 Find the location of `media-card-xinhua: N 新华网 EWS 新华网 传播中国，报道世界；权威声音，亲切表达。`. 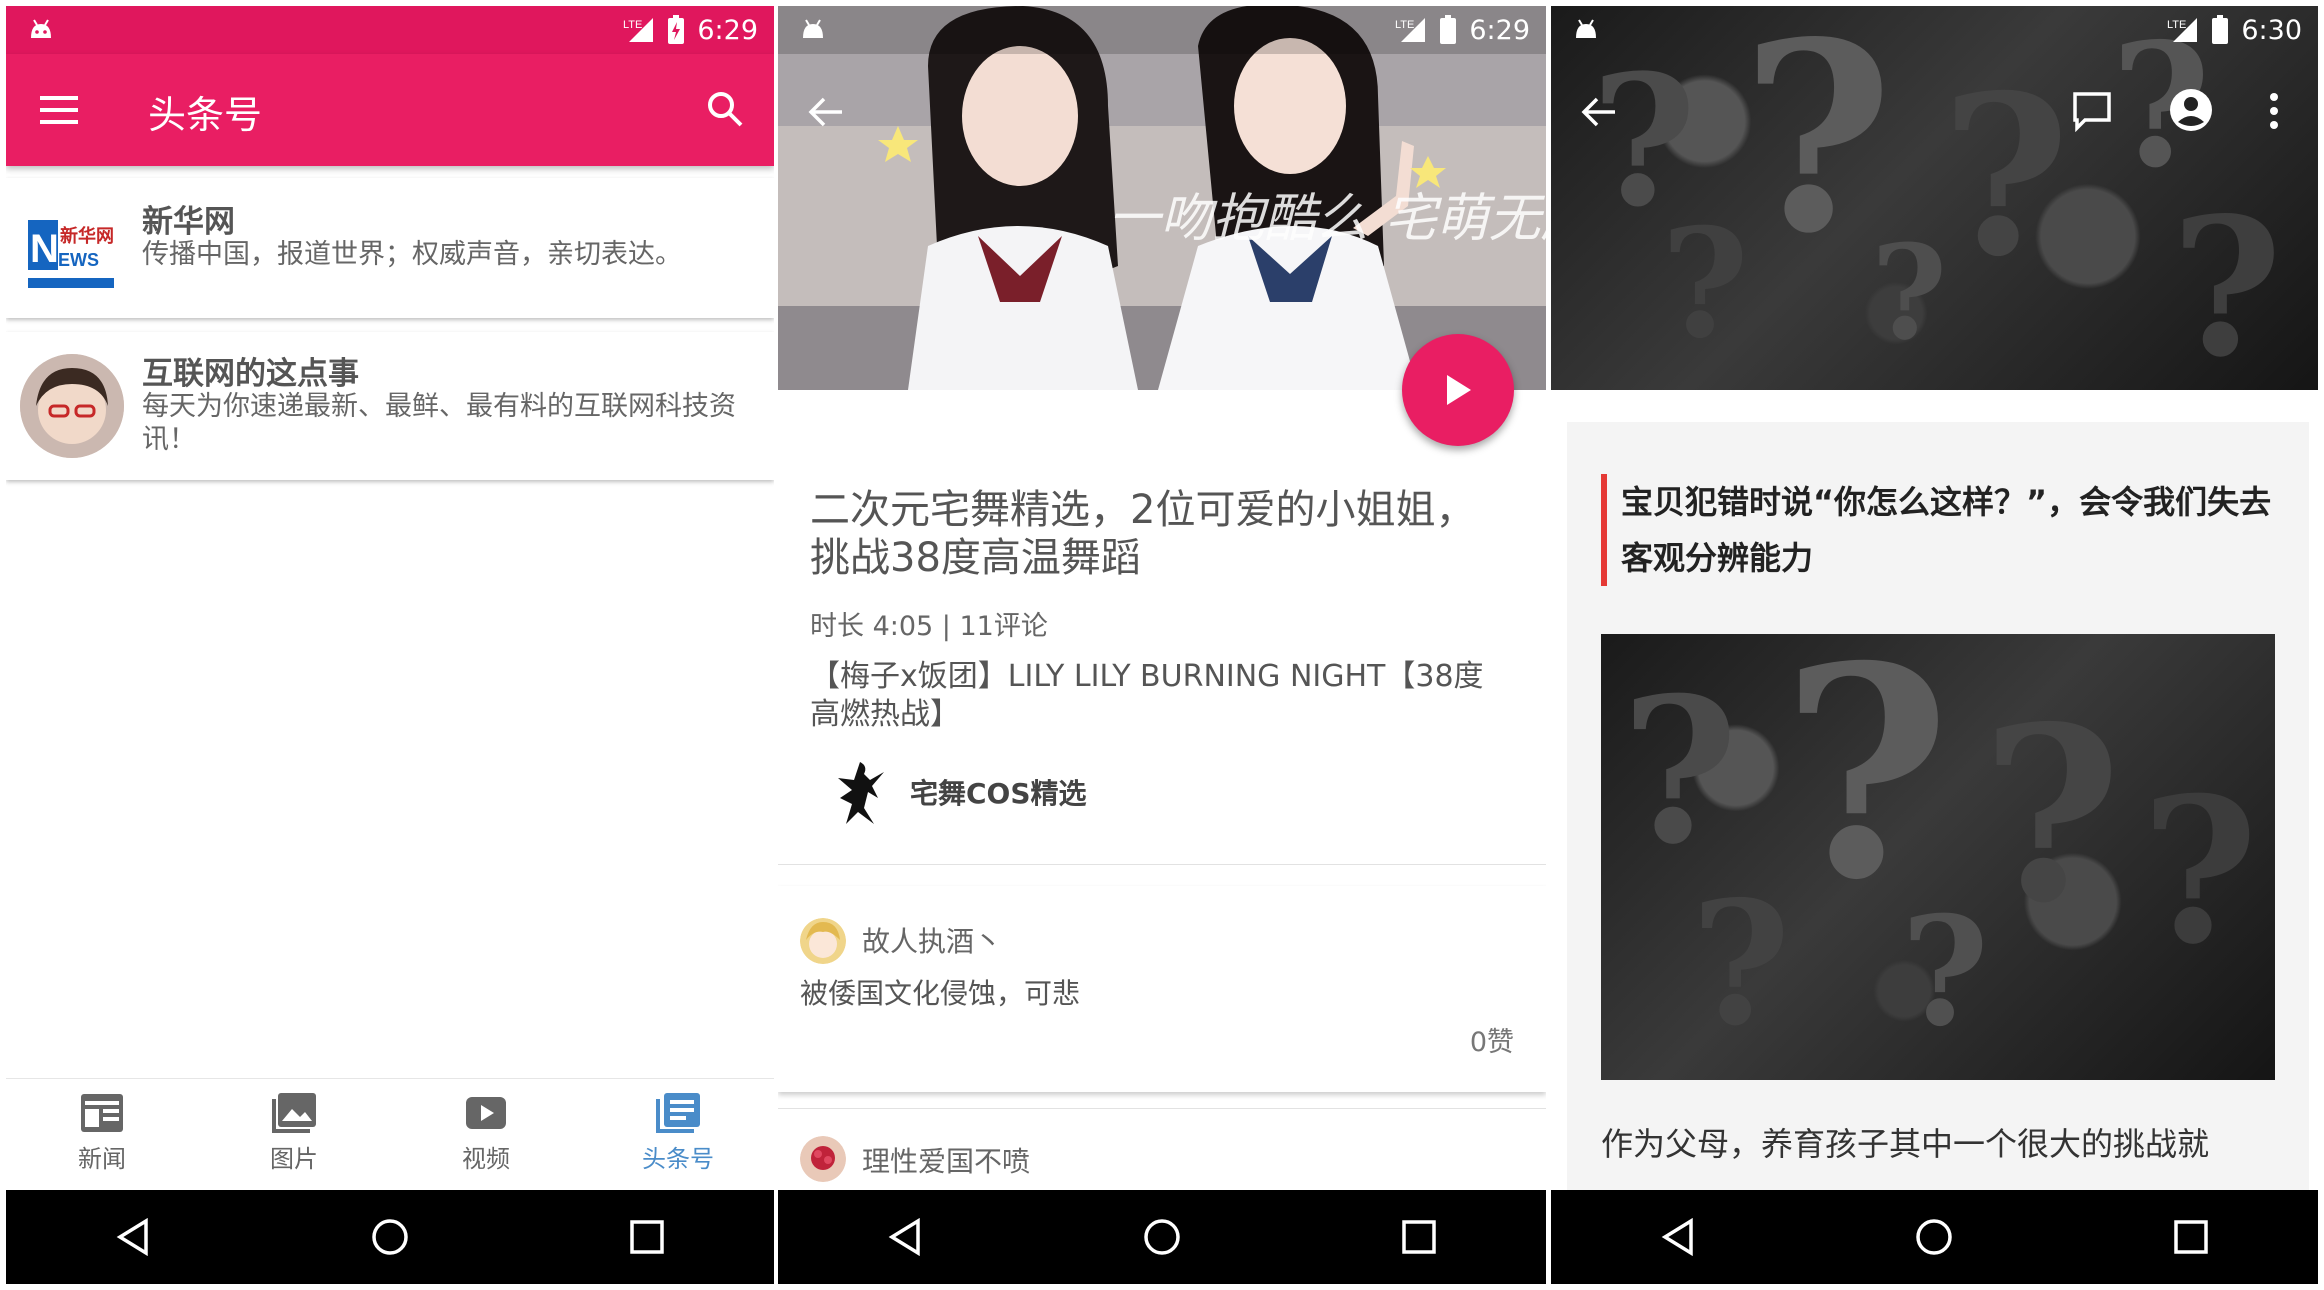

media-card-xinhua: N 新华网 EWS 新华网 传播中国，报道世界；权威声音，亲切表达。 is located at coordinates (390, 248).